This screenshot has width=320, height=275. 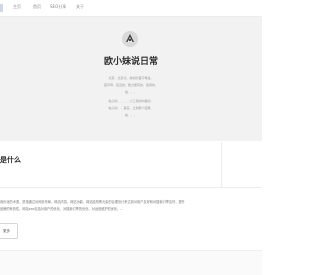 What do you see at coordinates (58, 7) in the screenshot?
I see `nav-link-seo-share: SEO分享` at bounding box center [58, 7].